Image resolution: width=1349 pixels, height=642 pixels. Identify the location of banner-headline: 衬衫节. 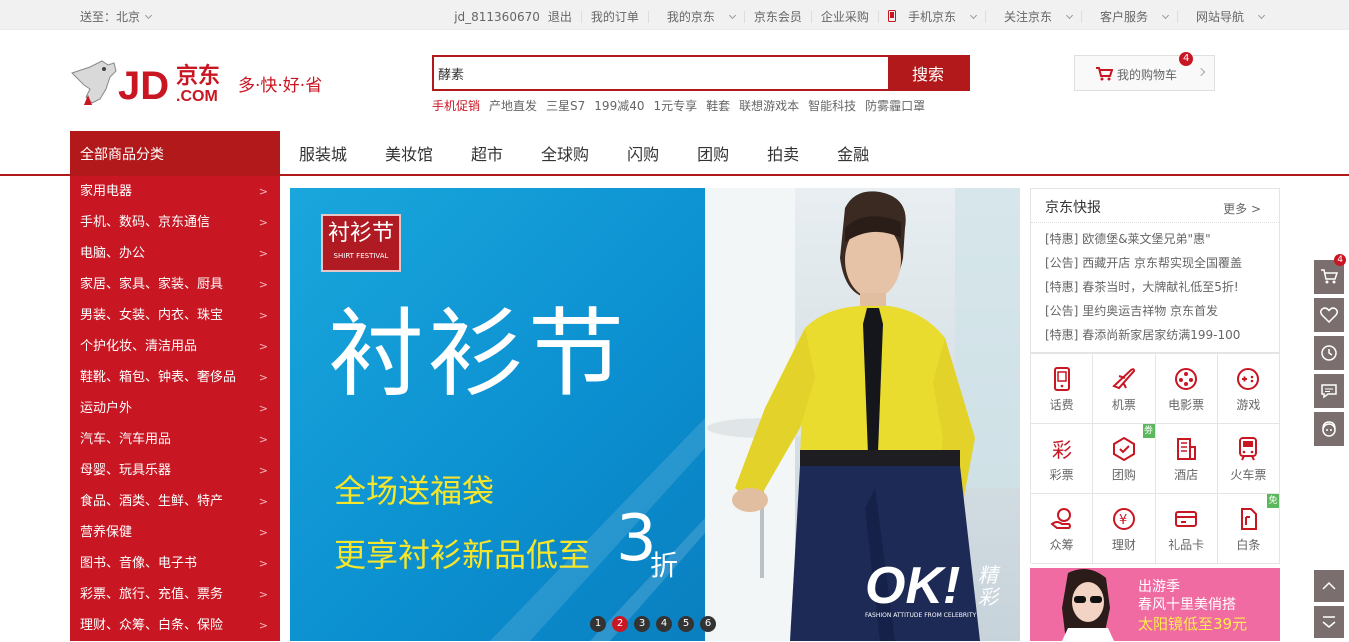
(478, 354).